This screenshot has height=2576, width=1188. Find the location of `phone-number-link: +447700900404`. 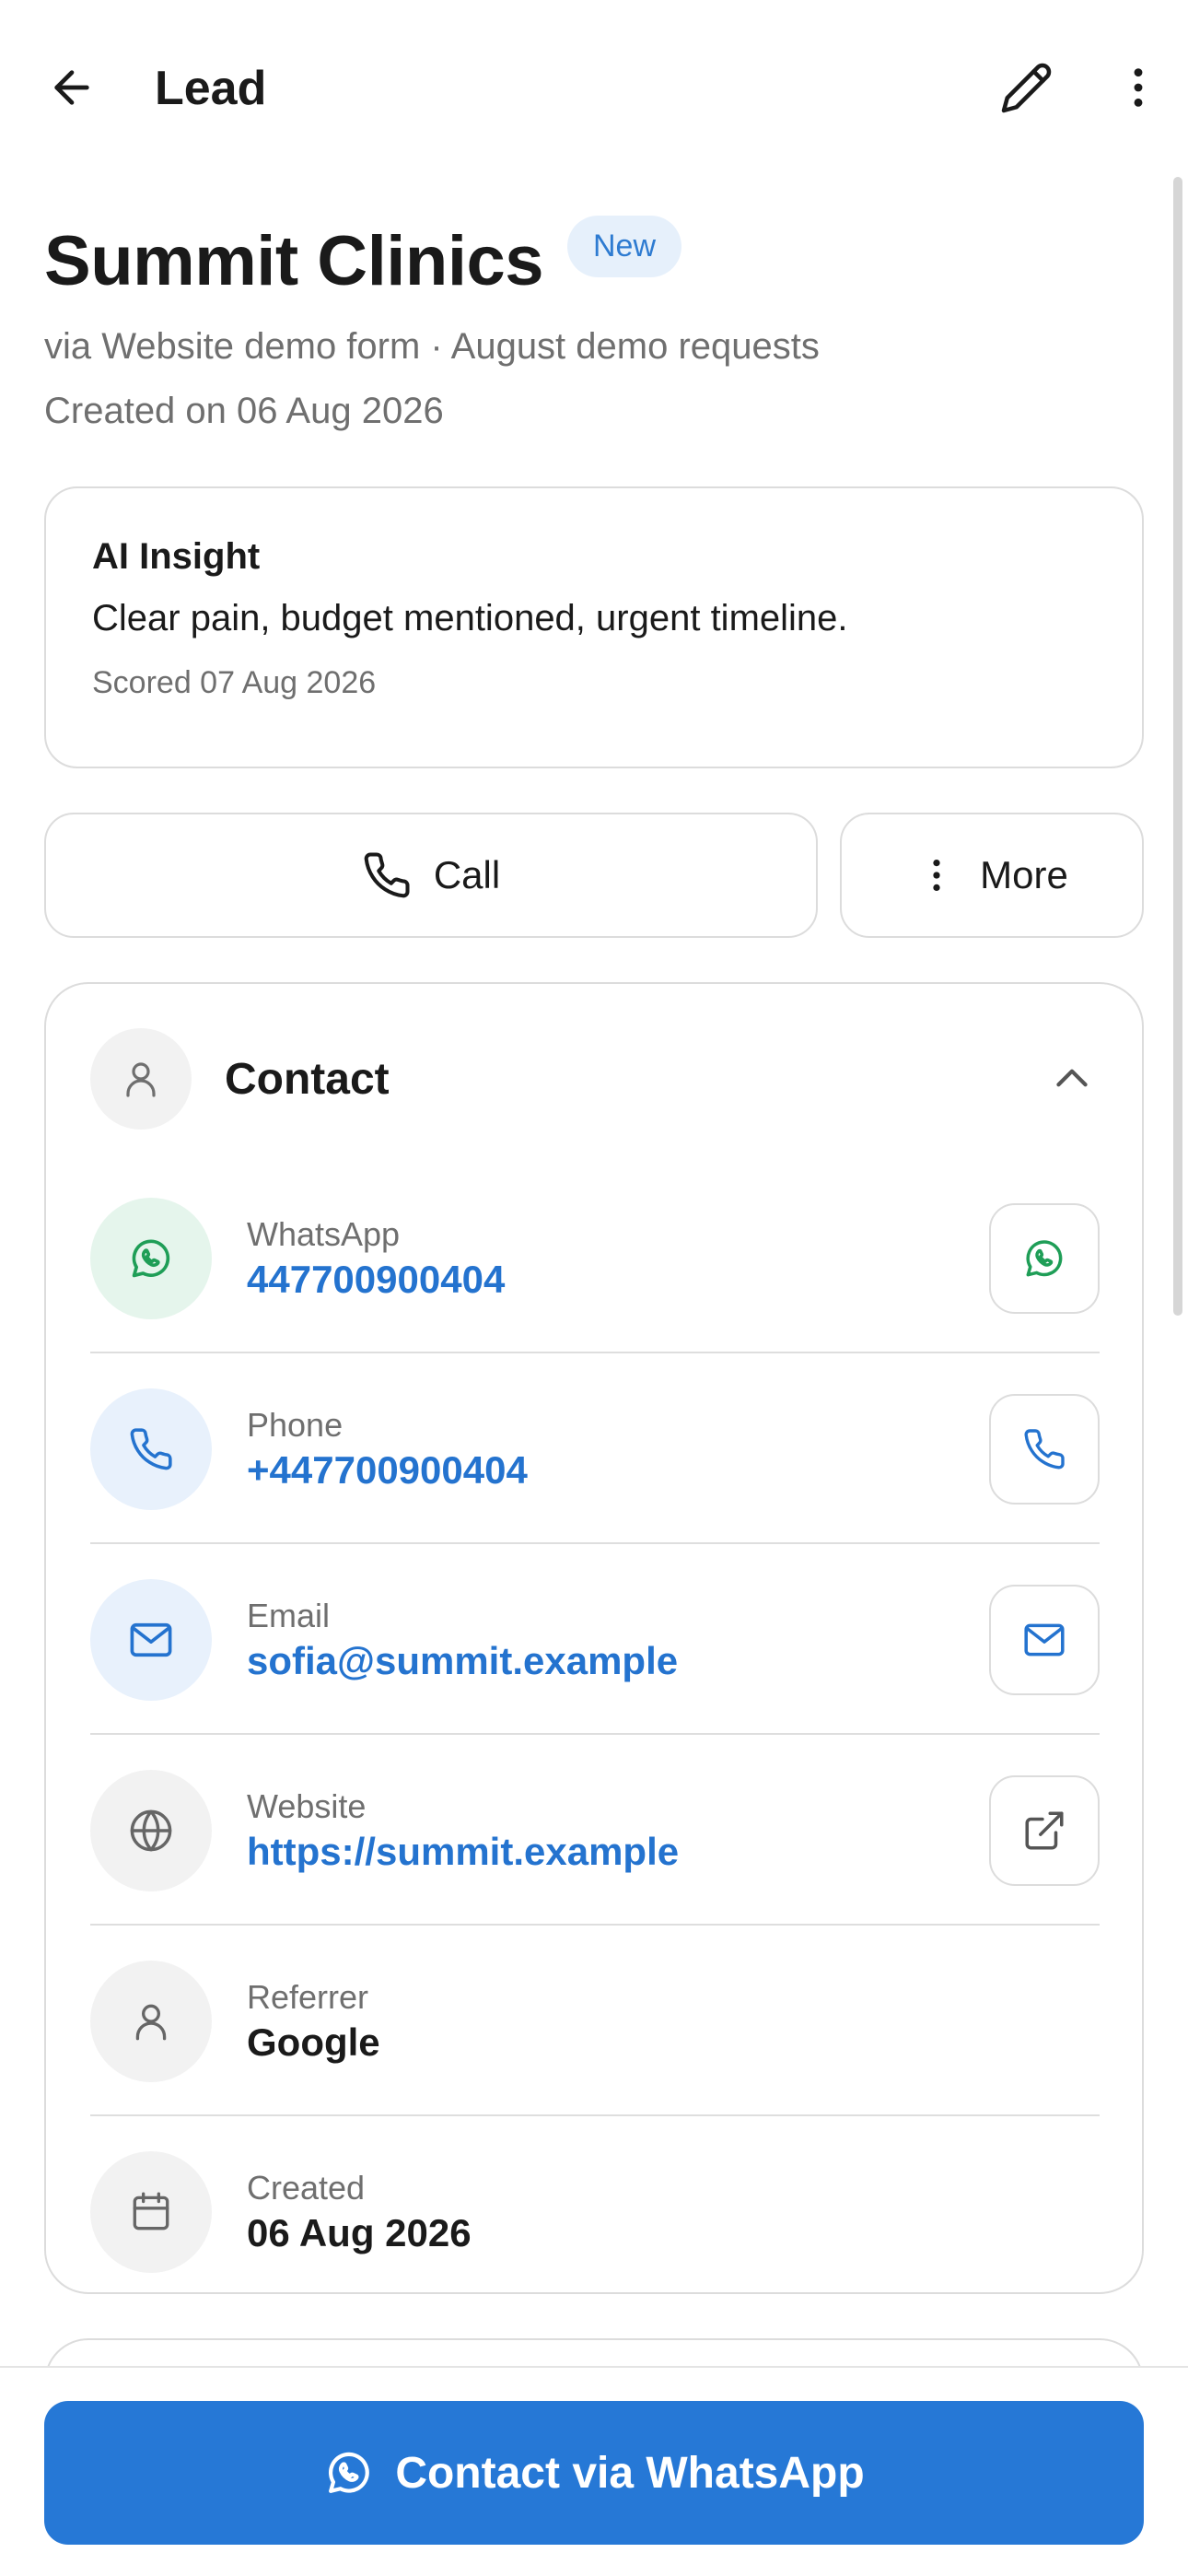

phone-number-link: +447700900404 is located at coordinates (387, 1470).